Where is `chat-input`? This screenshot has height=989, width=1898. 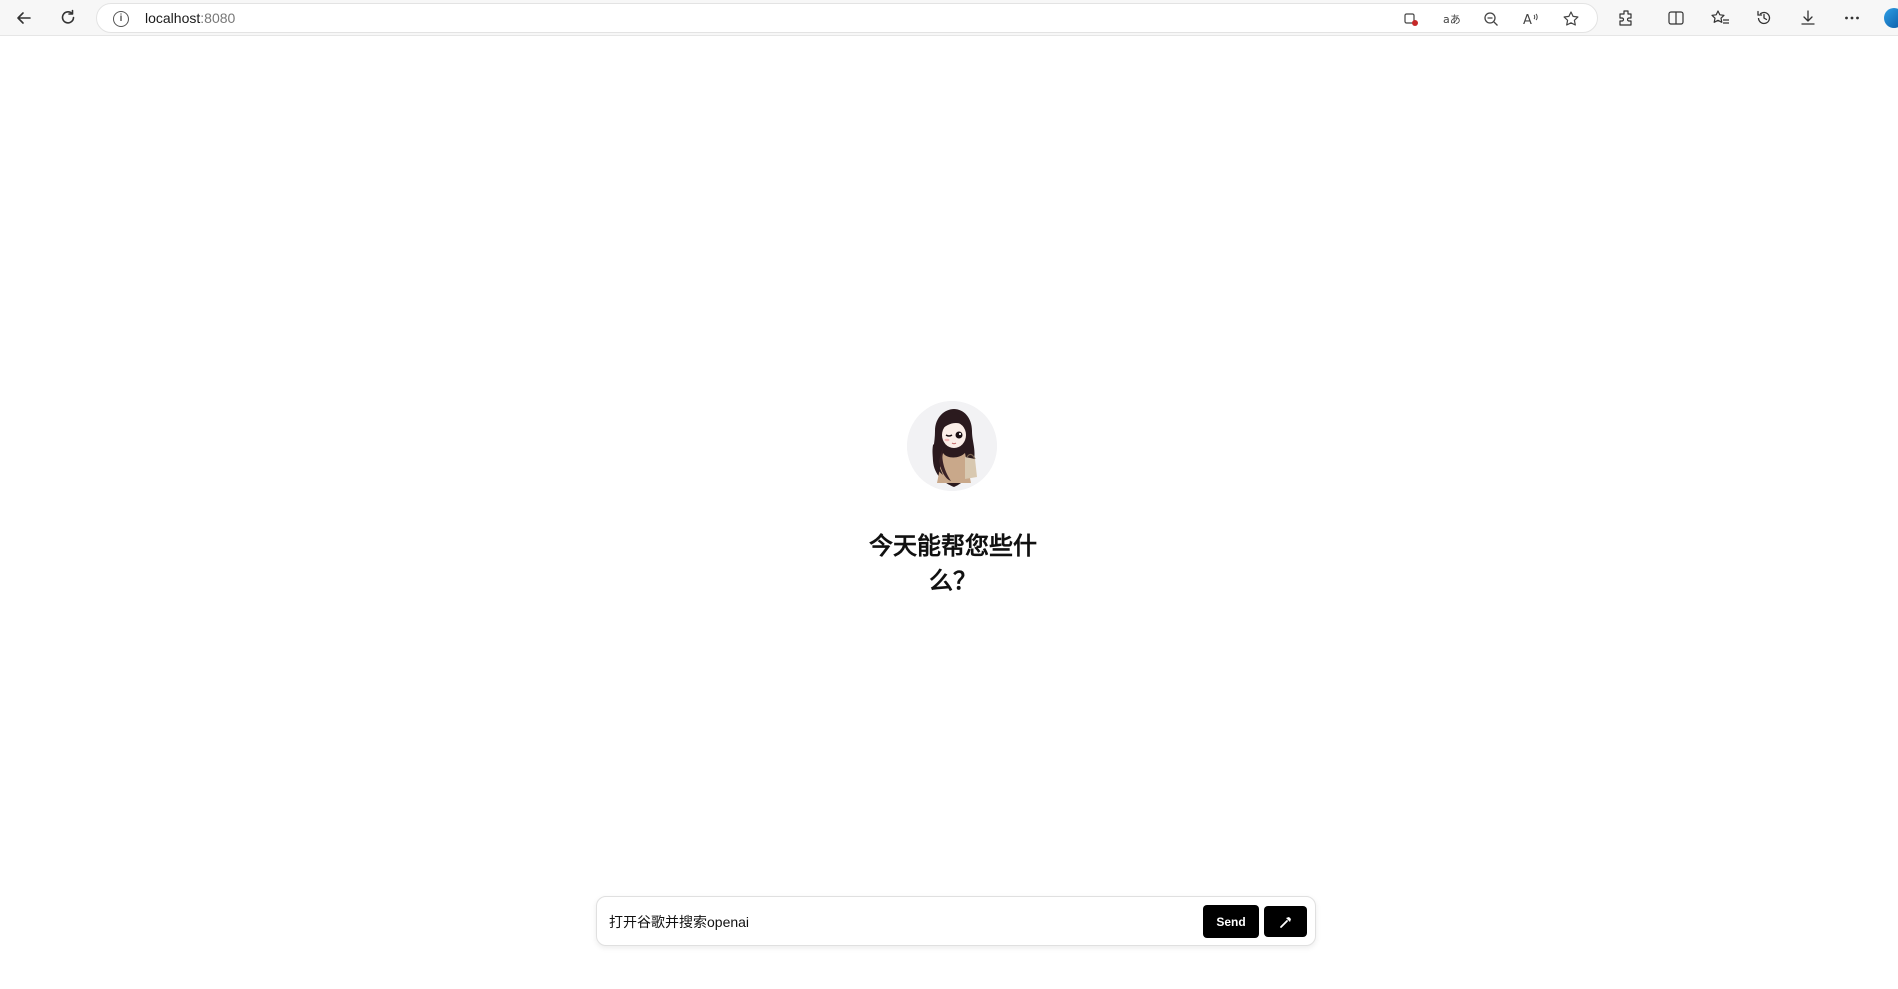 chat-input is located at coordinates (894, 922).